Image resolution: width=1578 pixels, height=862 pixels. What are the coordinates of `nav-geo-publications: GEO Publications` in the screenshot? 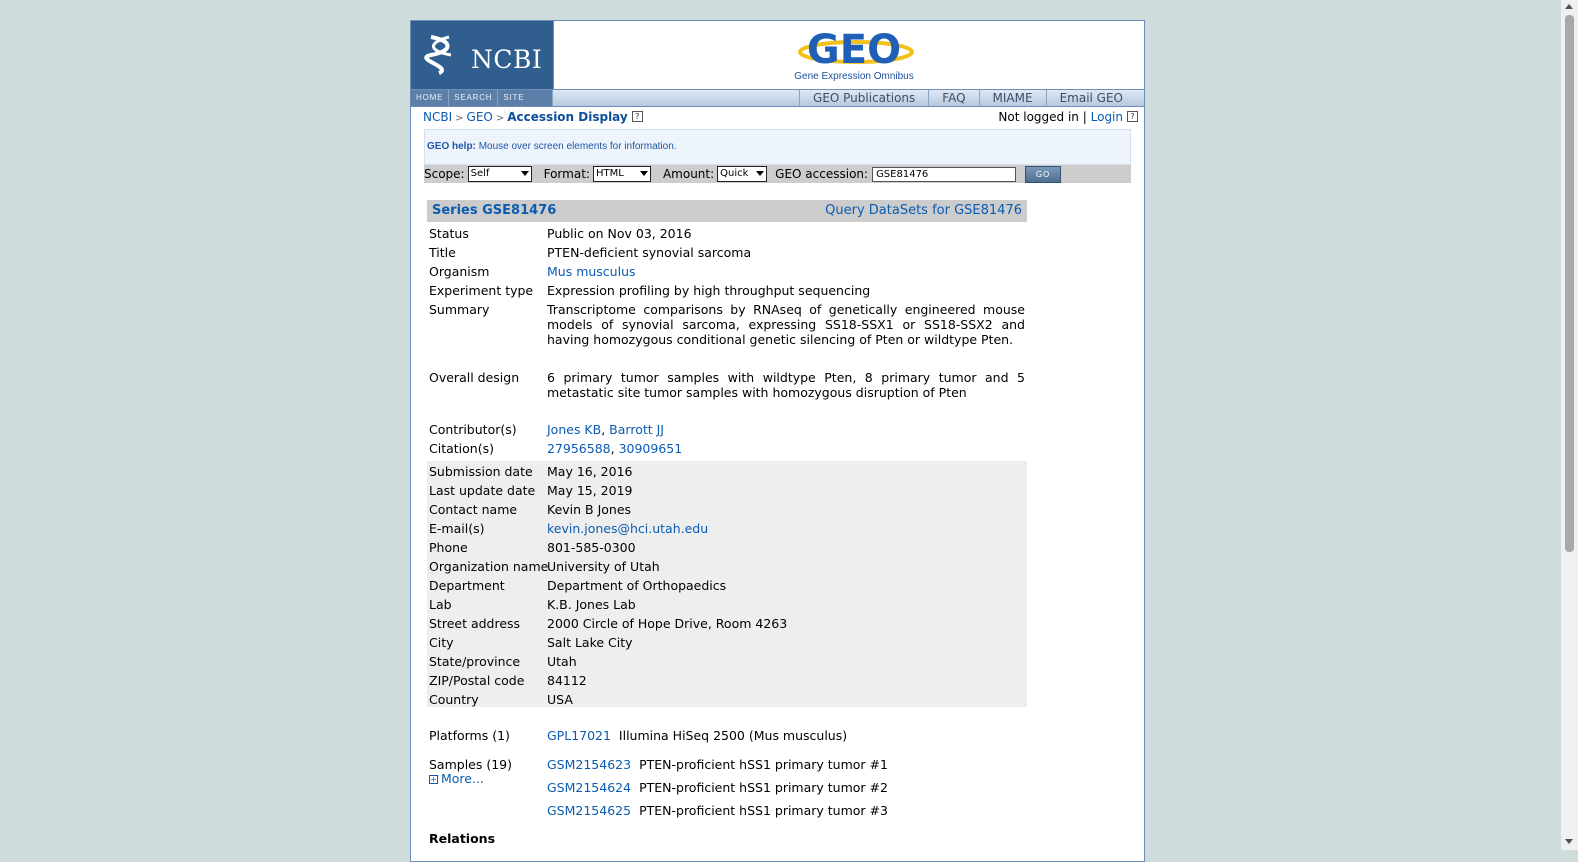 It's located at (863, 98).